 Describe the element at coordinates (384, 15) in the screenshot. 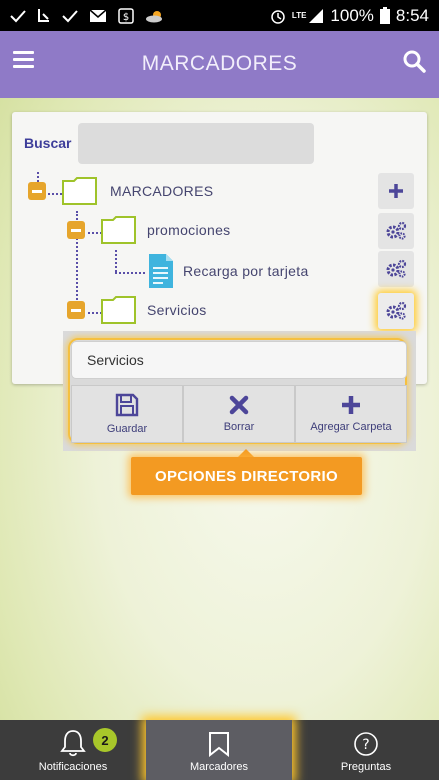

I see `battery-icon` at that location.